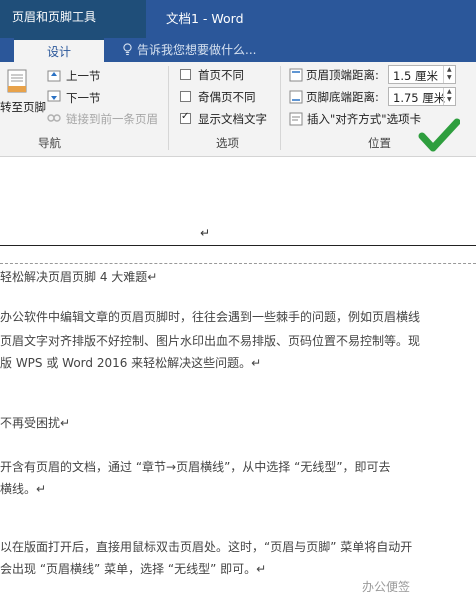  I want to click on prev-section-icon, so click(54, 76).